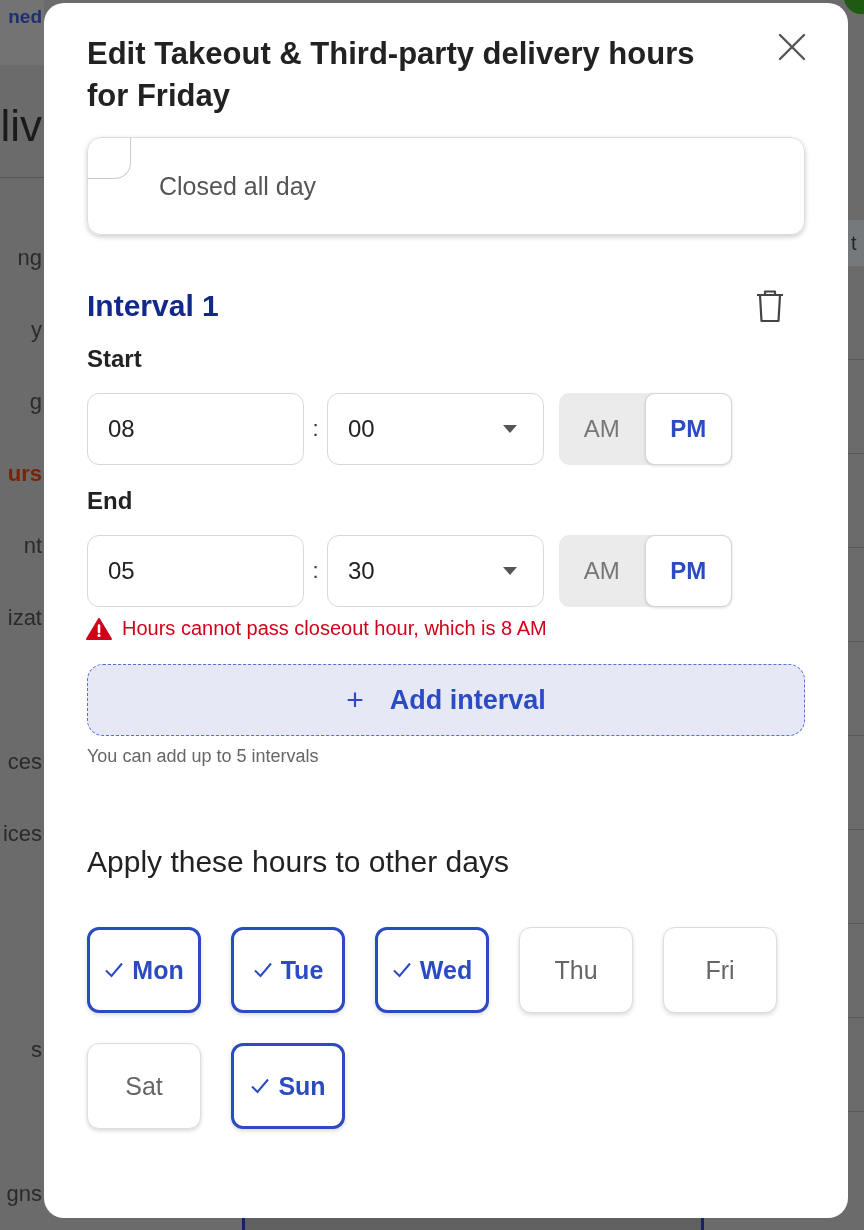 This screenshot has width=864, height=1230. I want to click on hour-field: 05, so click(195, 571).